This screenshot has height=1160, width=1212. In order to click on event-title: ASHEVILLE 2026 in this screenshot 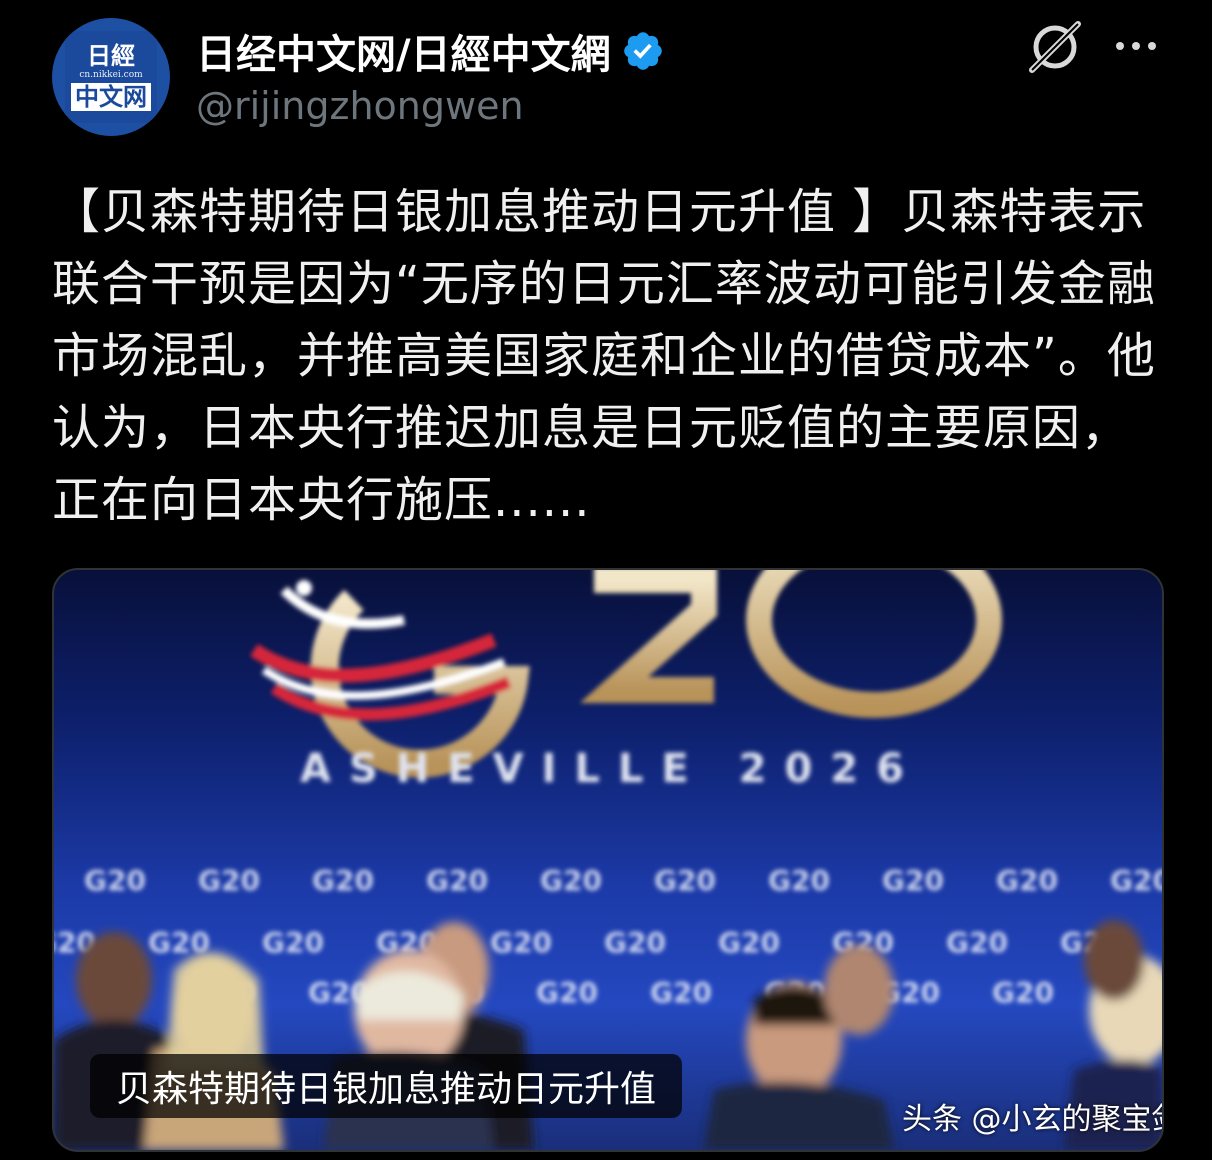, I will do `click(611, 769)`.